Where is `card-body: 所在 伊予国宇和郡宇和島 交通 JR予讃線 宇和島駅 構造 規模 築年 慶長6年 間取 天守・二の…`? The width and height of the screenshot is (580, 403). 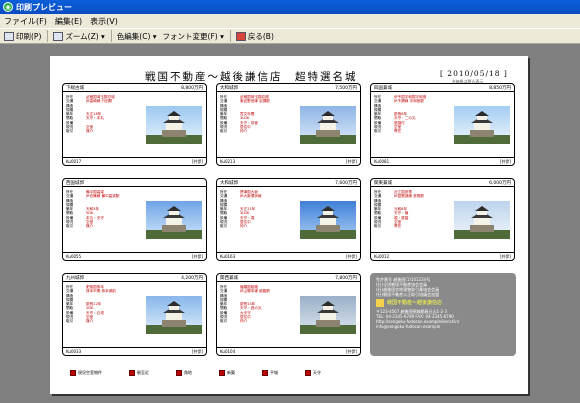 card-body: 所在 伊予国宇和郡宇和島 交通 JR予讃線 宇和島駅 構造 規模 築年 慶長6年 間取 天守・二の… is located at coordinates (442, 125).